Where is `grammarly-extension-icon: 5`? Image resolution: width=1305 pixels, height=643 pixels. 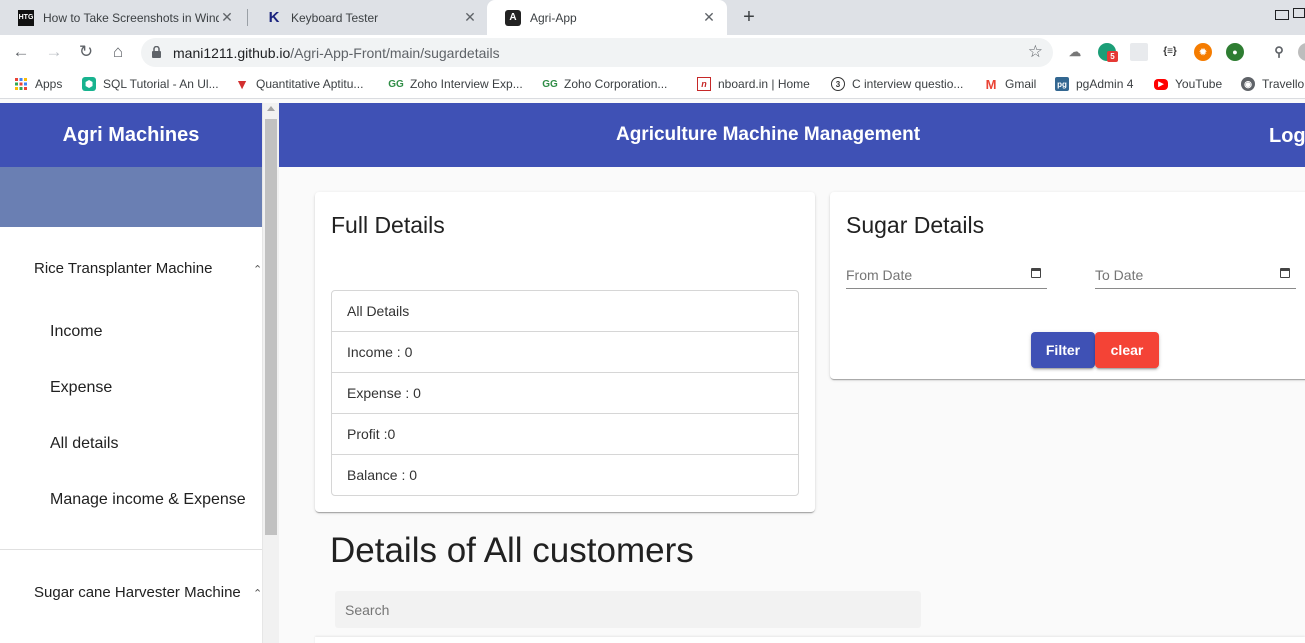 grammarly-extension-icon: 5 is located at coordinates (1108, 52).